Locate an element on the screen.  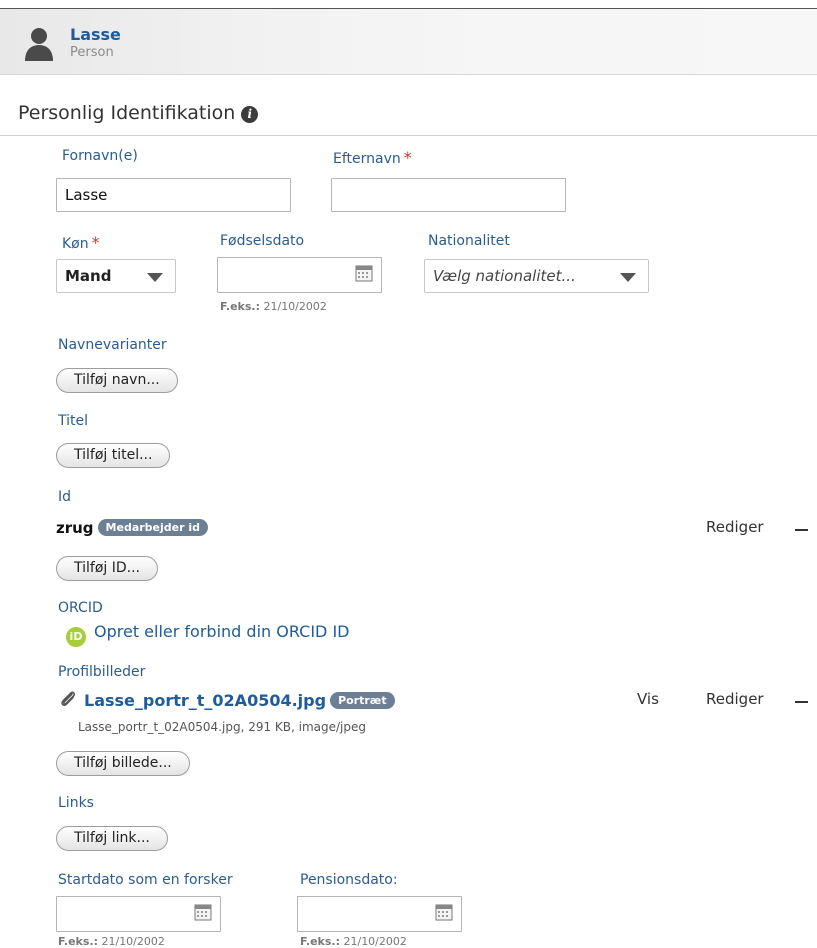
start-date-hint: F.eks.: 21/10/2002 is located at coordinates (111, 941).